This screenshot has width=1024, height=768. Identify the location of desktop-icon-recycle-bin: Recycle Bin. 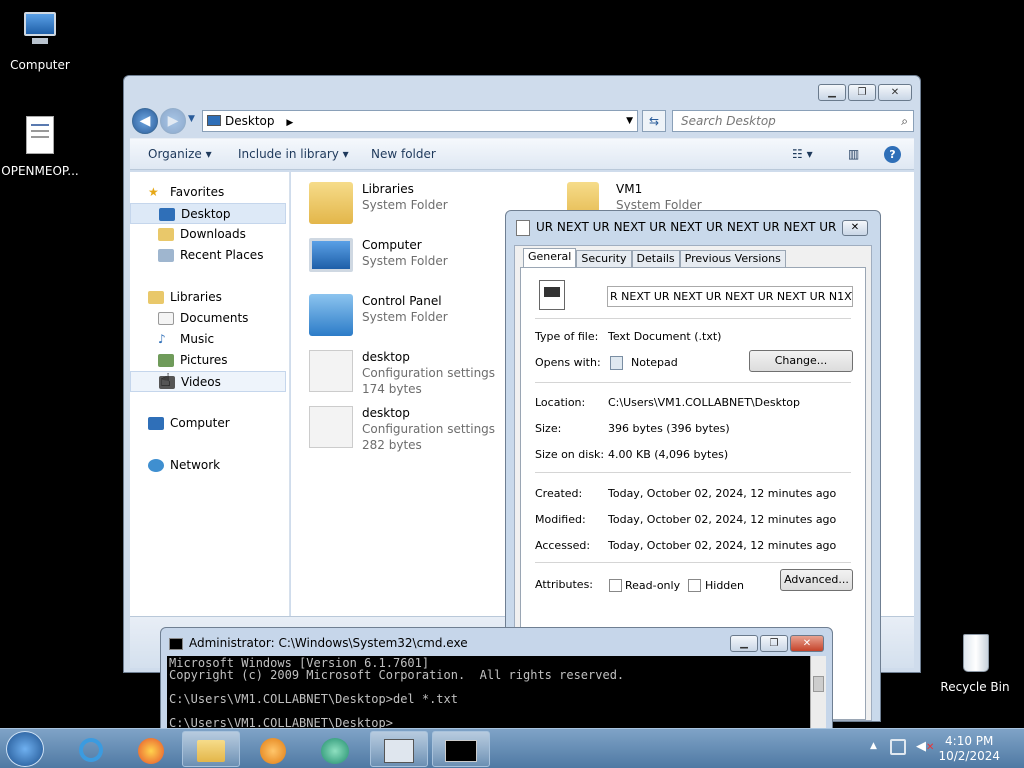
(975, 663).